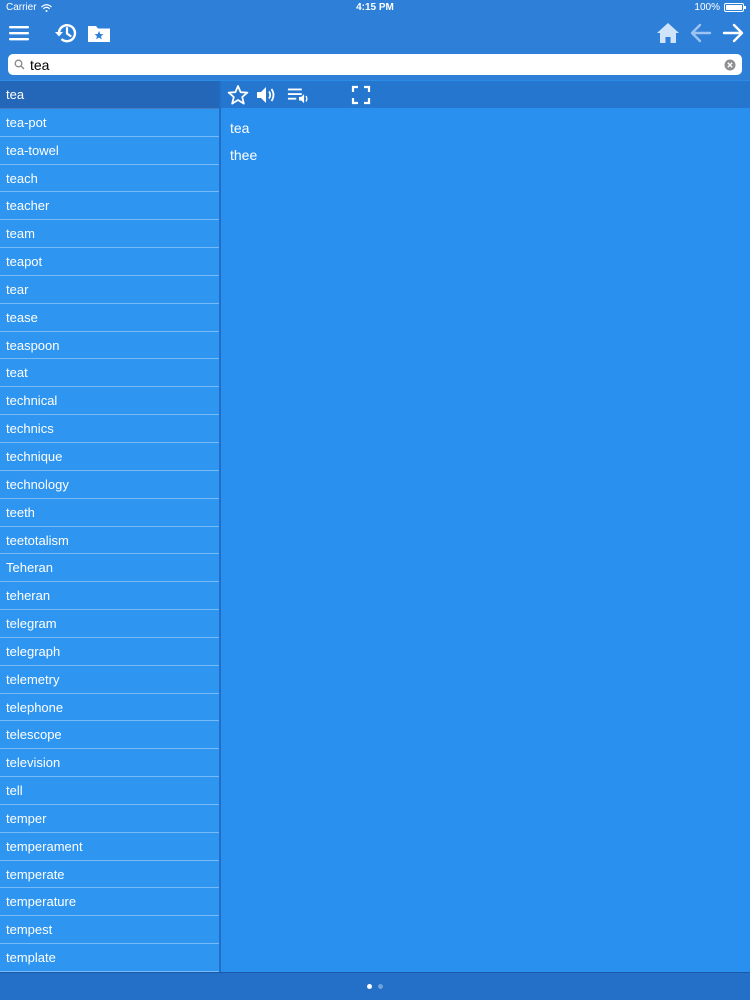 This screenshot has height=1000, width=750. What do you see at coordinates (109, 902) in the screenshot?
I see `word-list-item: temperature` at bounding box center [109, 902].